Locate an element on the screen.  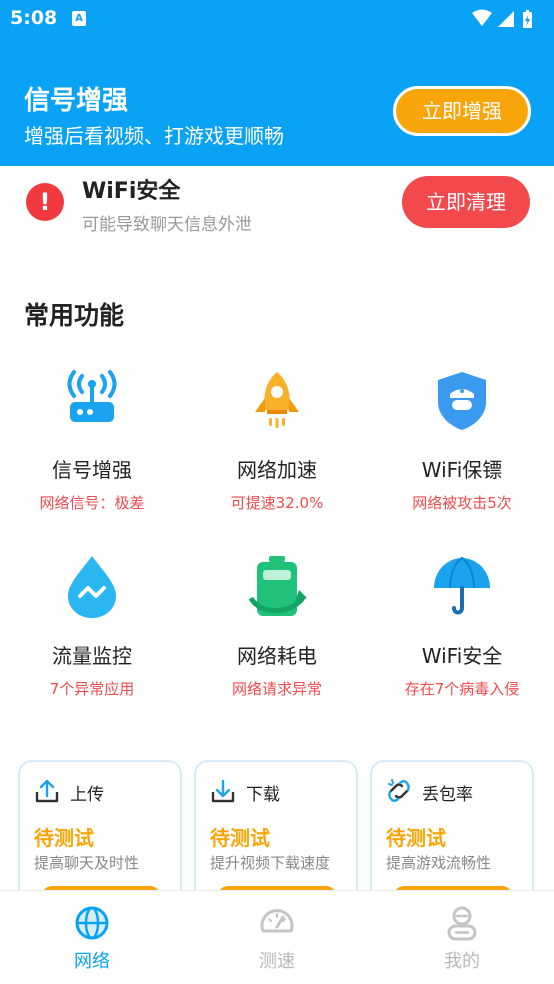
cellular-icon is located at coordinates (506, 19).